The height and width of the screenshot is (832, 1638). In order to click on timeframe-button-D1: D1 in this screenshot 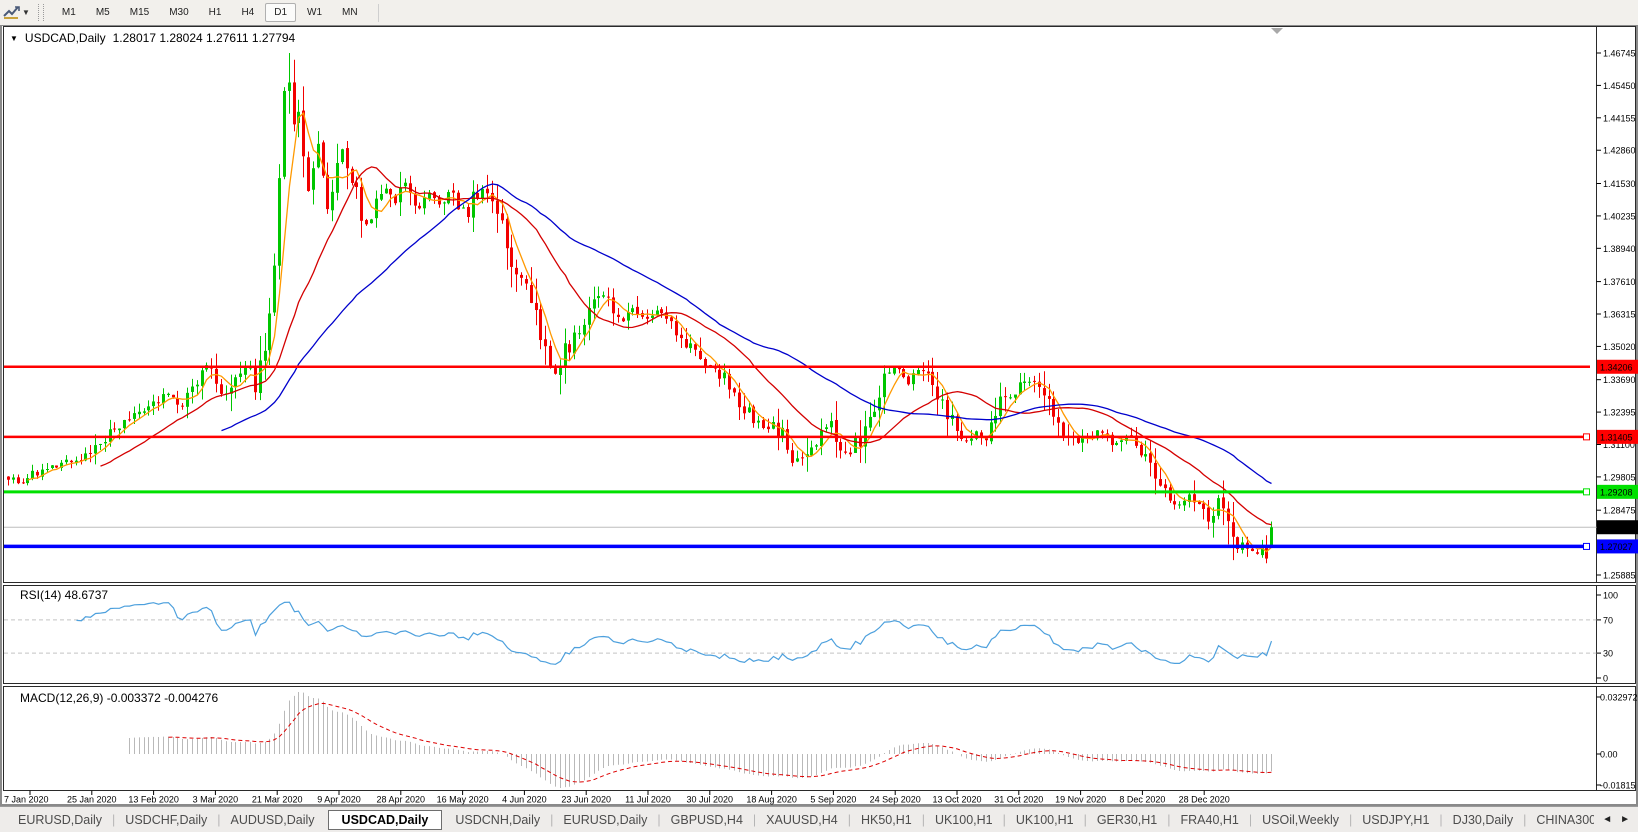, I will do `click(281, 12)`.